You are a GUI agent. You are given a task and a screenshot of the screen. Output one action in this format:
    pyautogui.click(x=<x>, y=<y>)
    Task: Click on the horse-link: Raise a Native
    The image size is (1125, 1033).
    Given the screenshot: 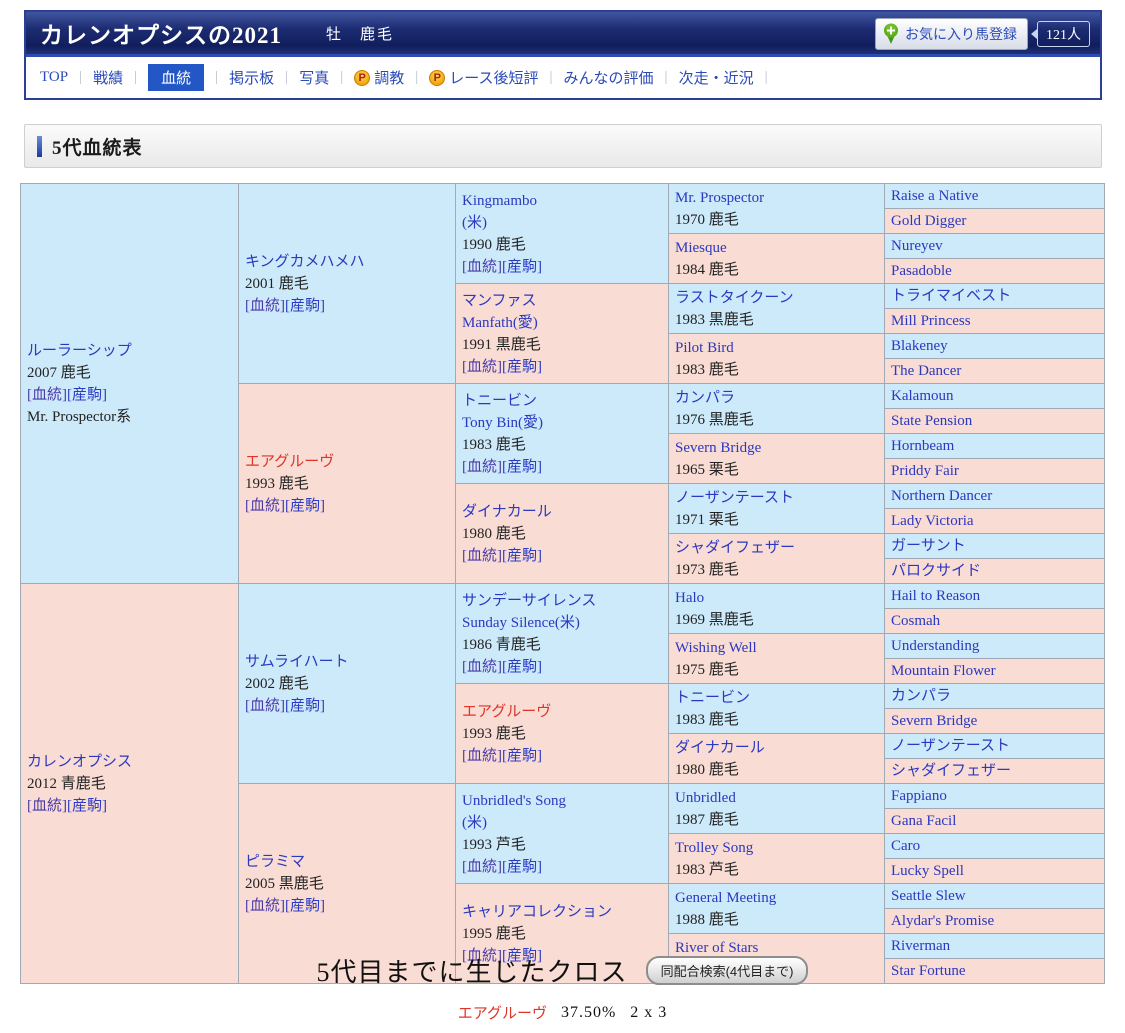 What is the action you would take?
    pyautogui.click(x=934, y=196)
    